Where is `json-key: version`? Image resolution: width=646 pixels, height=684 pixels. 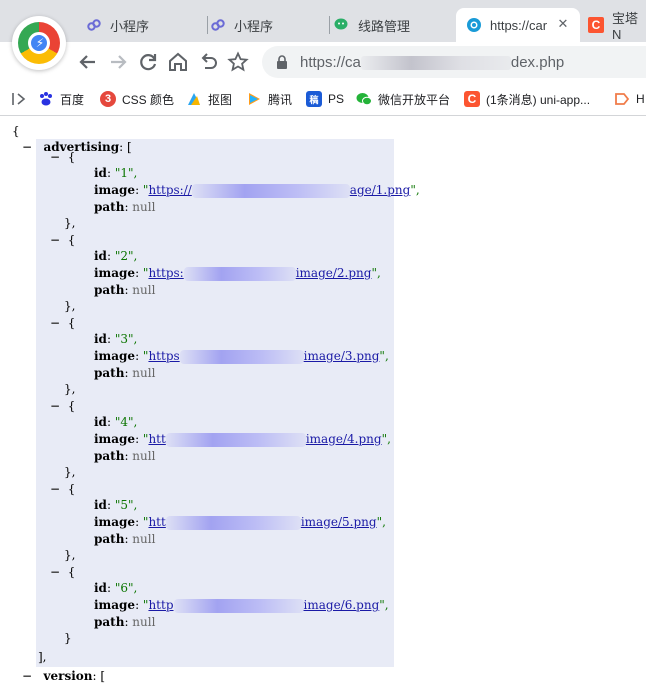 json-key: version is located at coordinates (68, 676).